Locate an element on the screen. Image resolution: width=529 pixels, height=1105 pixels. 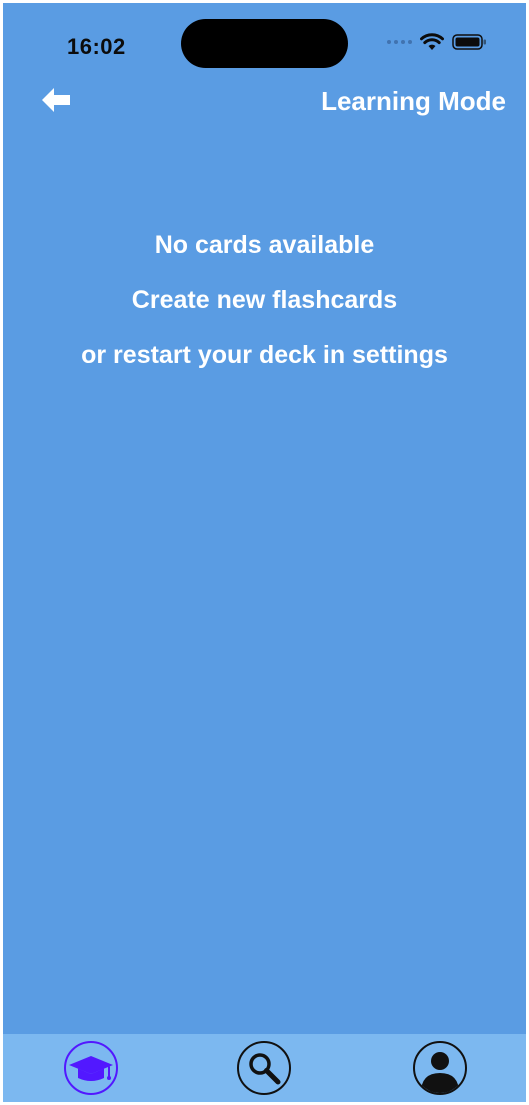
back-arrow-icon is located at coordinates (56, 100).